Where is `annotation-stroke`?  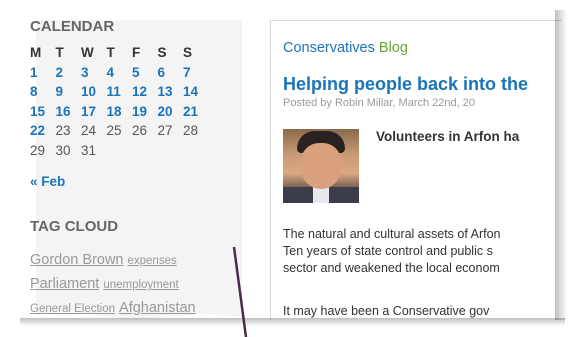 annotation-stroke is located at coordinates (240, 291).